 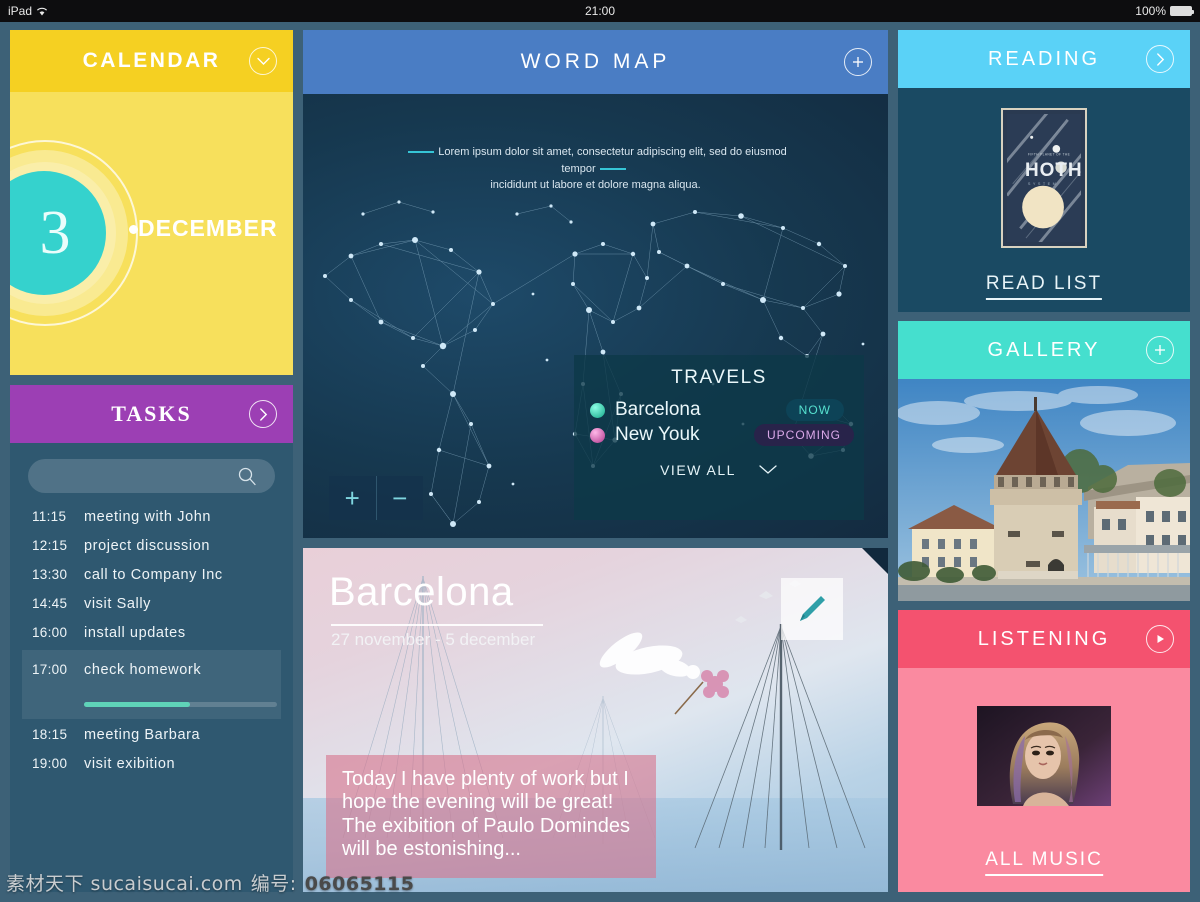 What do you see at coordinates (768, 470) in the screenshot?
I see `chevron-down-icon` at bounding box center [768, 470].